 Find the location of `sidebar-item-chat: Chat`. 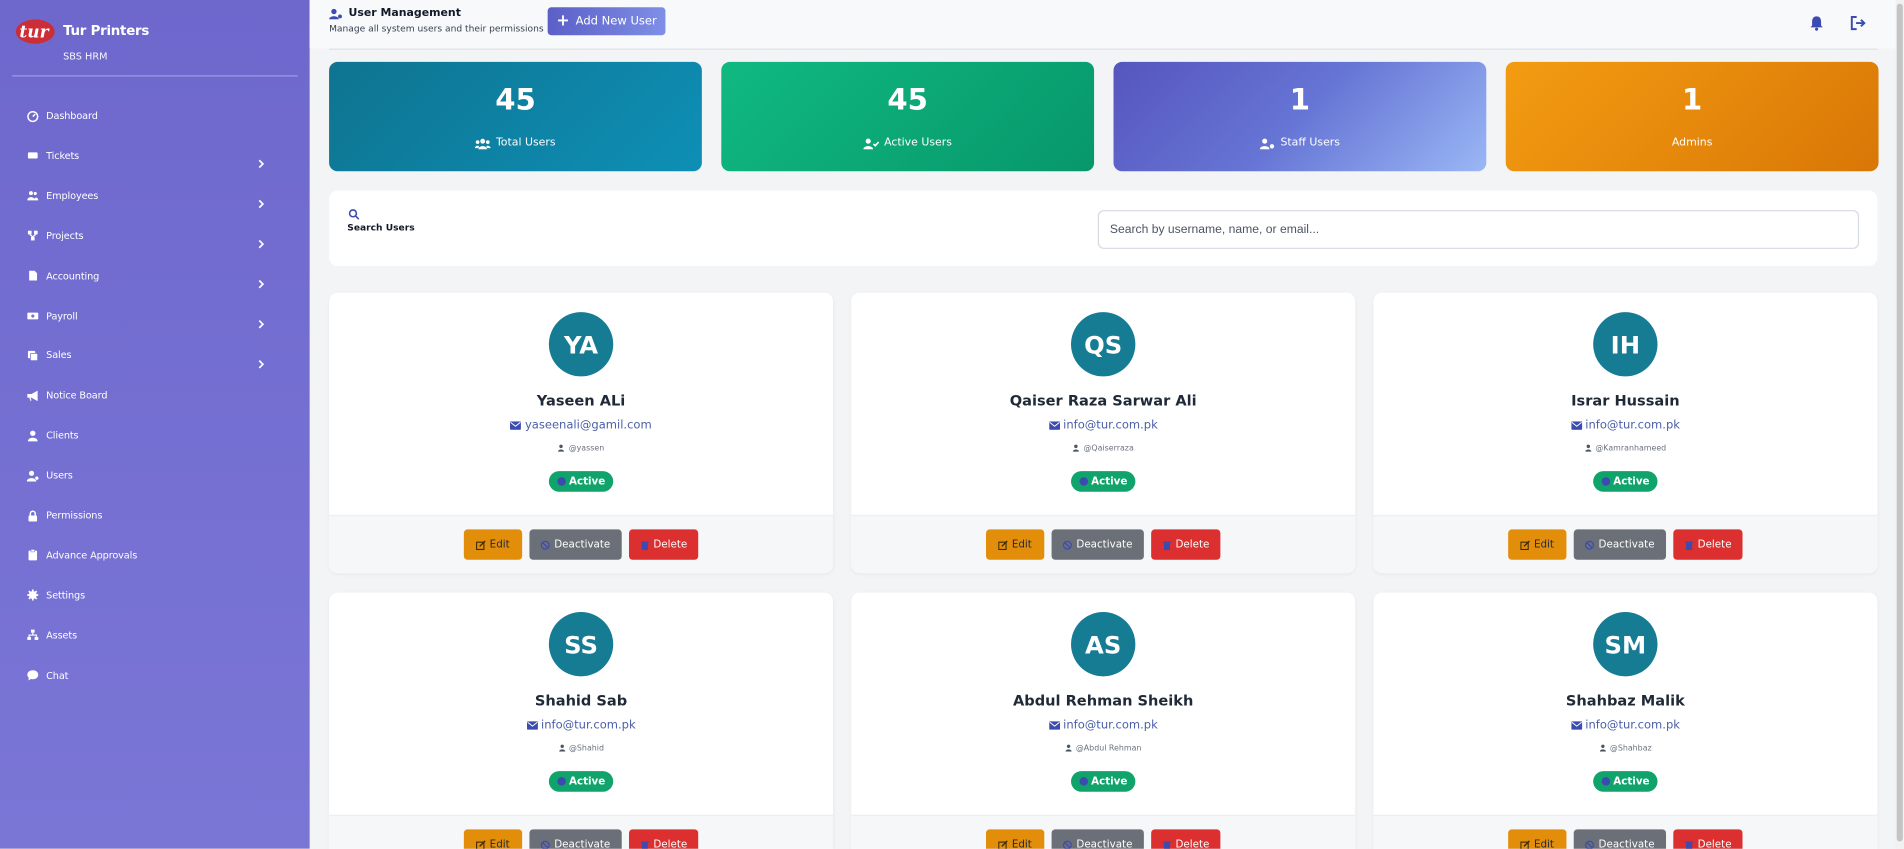

sidebar-item-chat: Chat is located at coordinates (155, 675).